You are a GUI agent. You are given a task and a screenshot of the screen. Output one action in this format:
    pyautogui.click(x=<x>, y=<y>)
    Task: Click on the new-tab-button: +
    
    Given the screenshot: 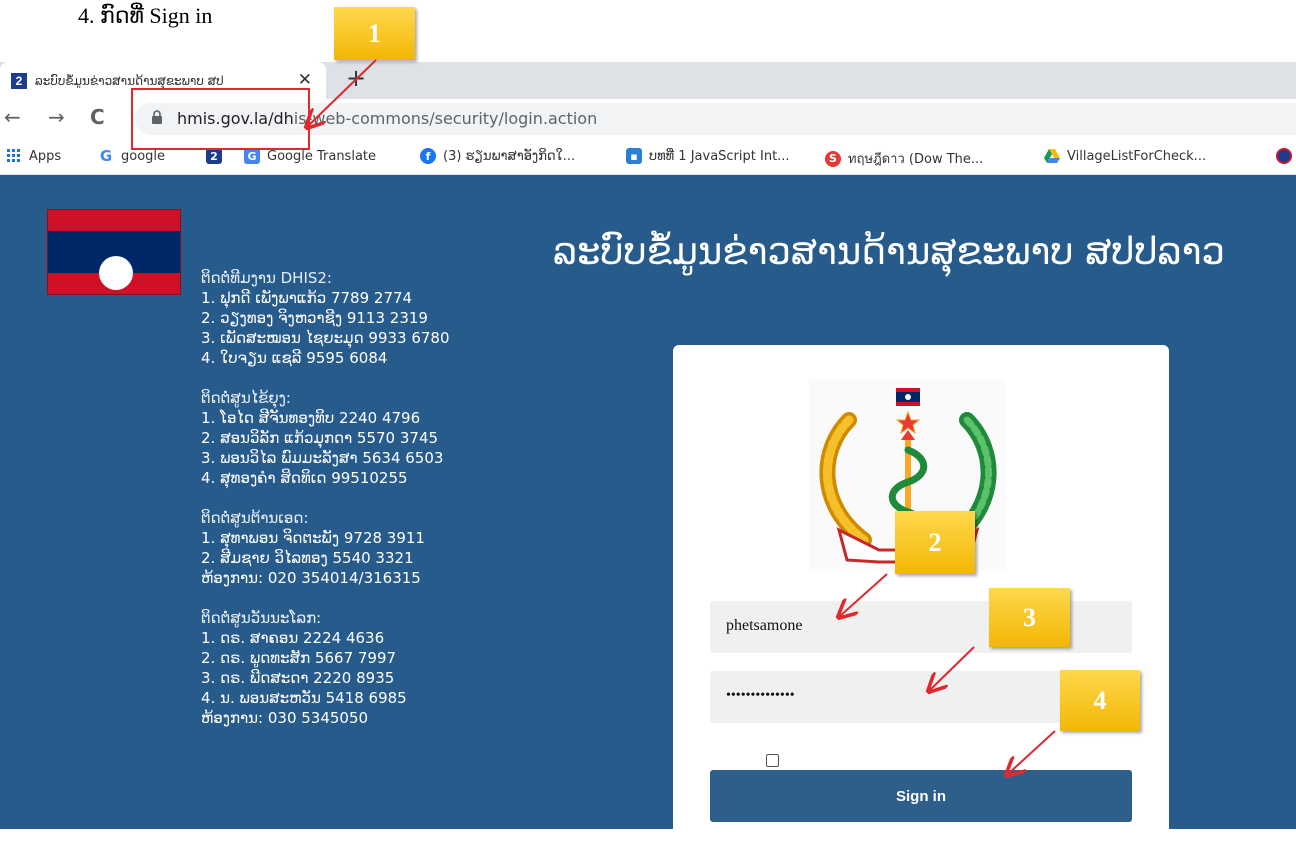 What is the action you would take?
    pyautogui.click(x=356, y=78)
    